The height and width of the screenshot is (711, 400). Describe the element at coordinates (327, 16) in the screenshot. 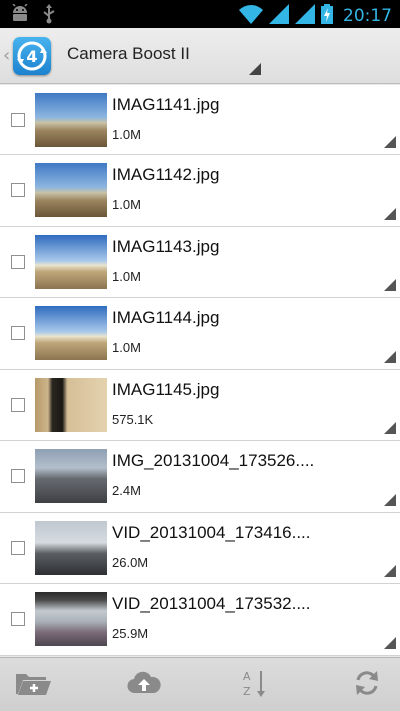

I see `battery-charging-icon` at that location.